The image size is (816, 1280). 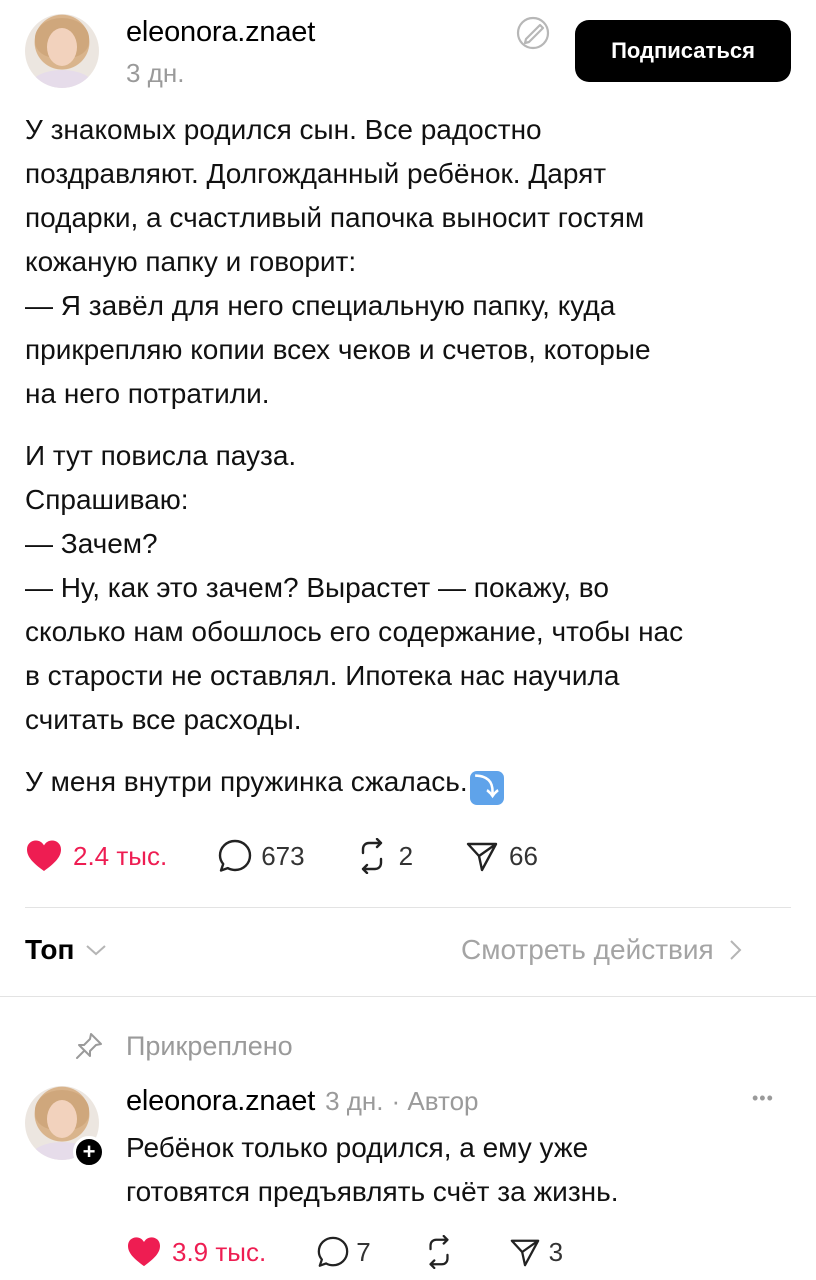 I want to click on comment-share-count: 3, so click(x=556, y=1251).